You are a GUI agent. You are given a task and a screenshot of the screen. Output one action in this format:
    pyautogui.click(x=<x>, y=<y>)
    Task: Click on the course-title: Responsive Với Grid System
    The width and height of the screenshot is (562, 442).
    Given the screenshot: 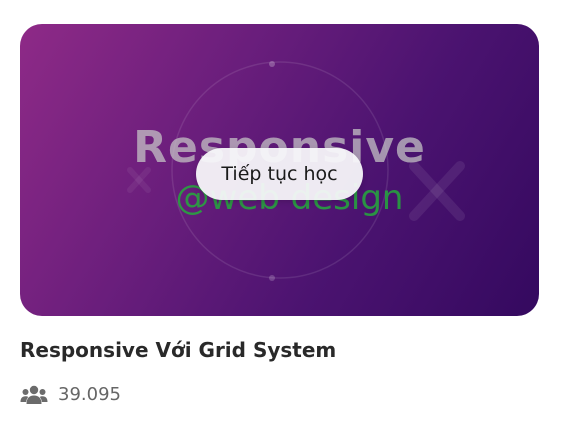 What is the action you would take?
    pyautogui.click(x=178, y=350)
    